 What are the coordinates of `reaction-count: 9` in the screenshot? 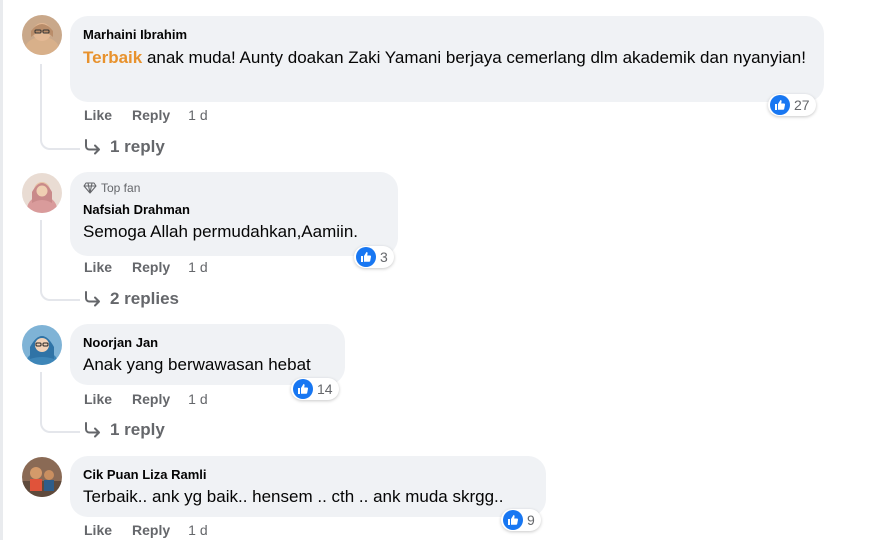 It's located at (521, 520).